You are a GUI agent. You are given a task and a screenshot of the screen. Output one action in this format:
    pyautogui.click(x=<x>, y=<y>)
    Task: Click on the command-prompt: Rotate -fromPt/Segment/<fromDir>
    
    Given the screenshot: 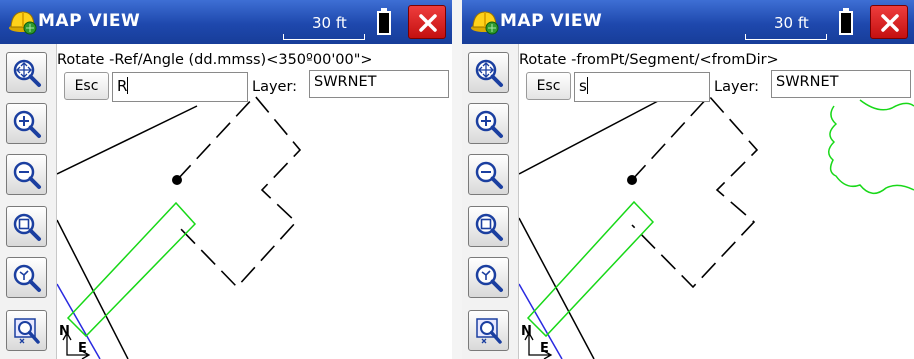 What is the action you would take?
    pyautogui.click(x=649, y=60)
    